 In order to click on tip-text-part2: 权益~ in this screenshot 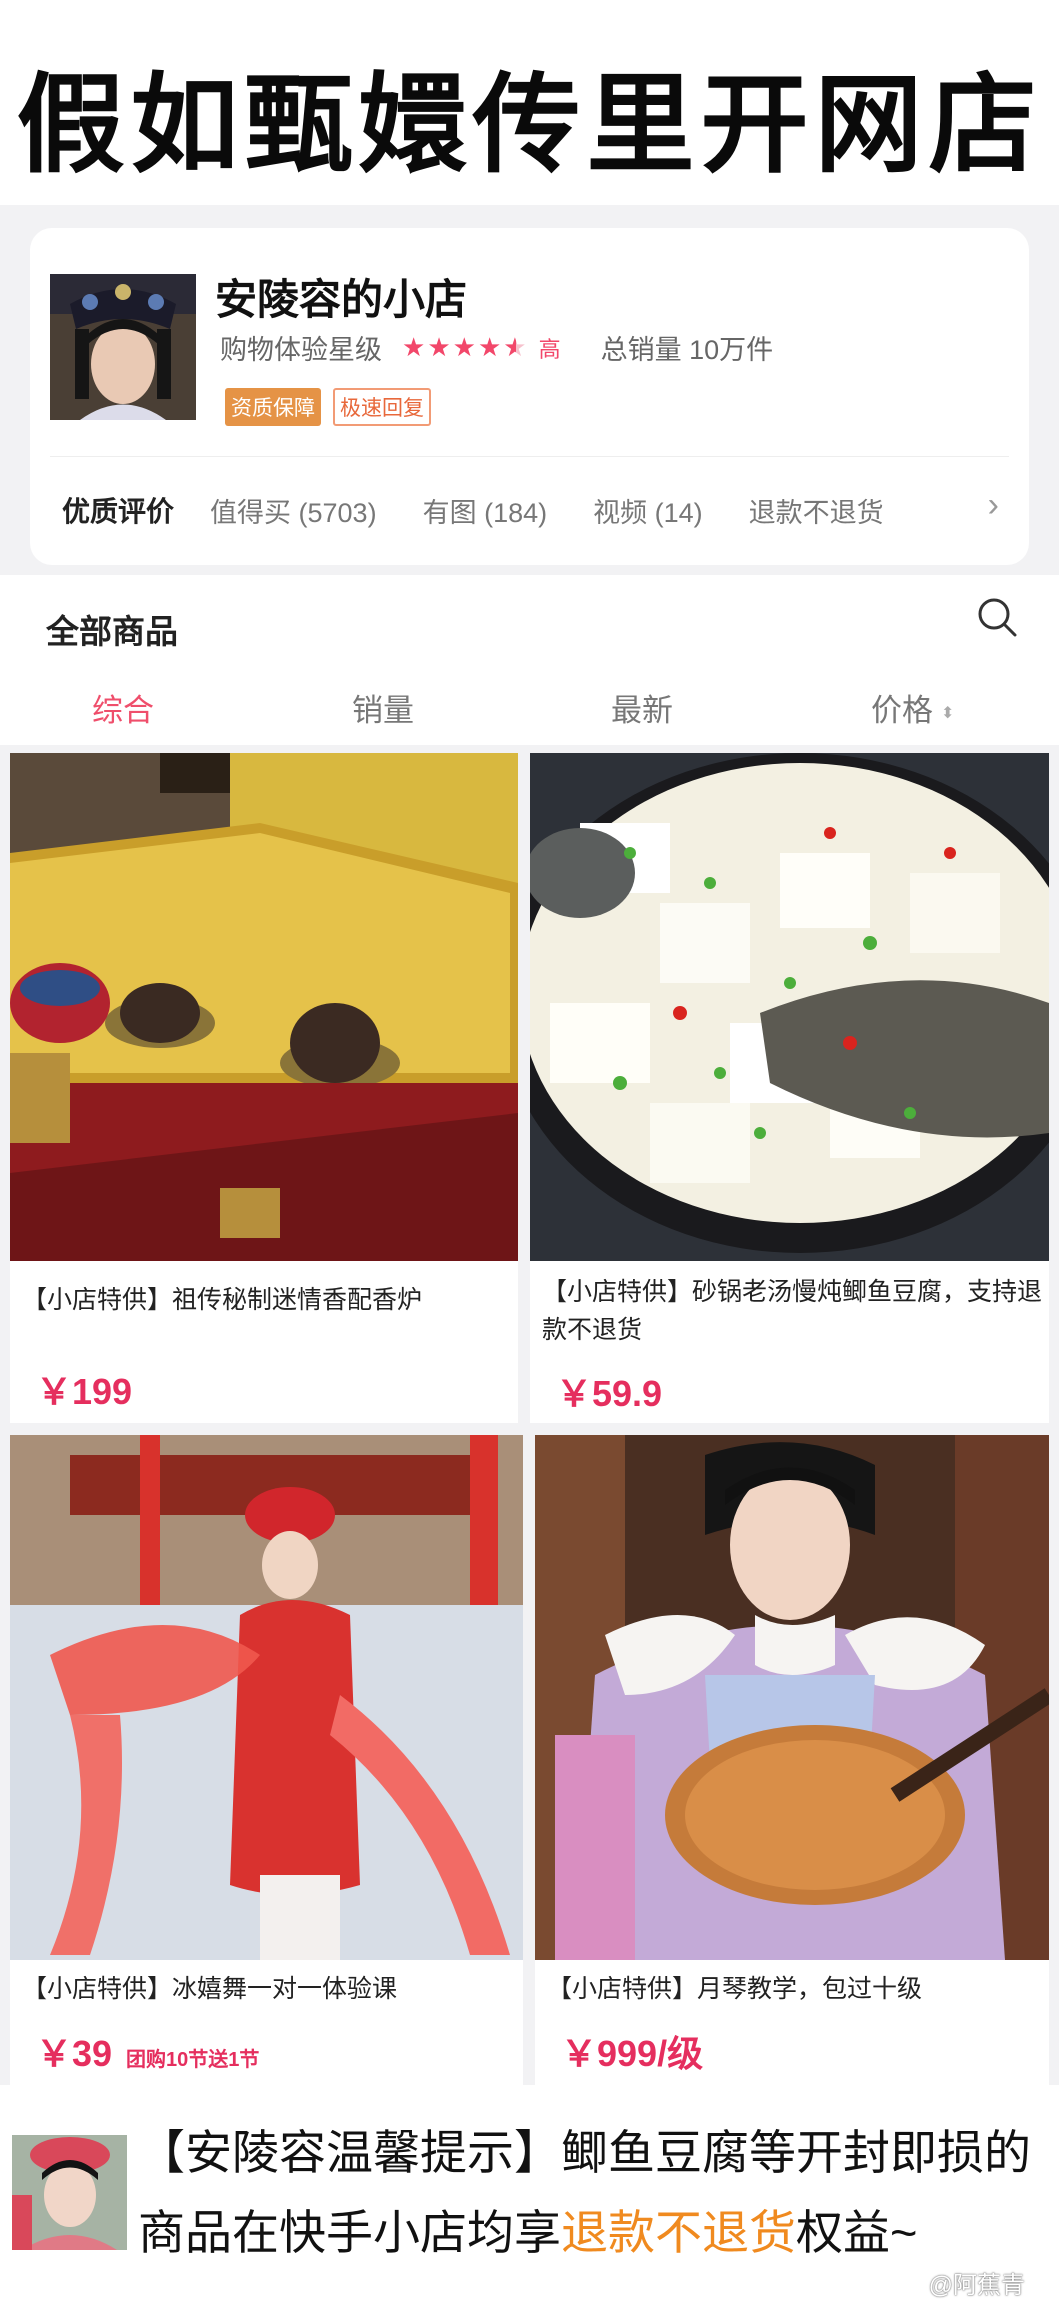, I will do `click(857, 2232)`.